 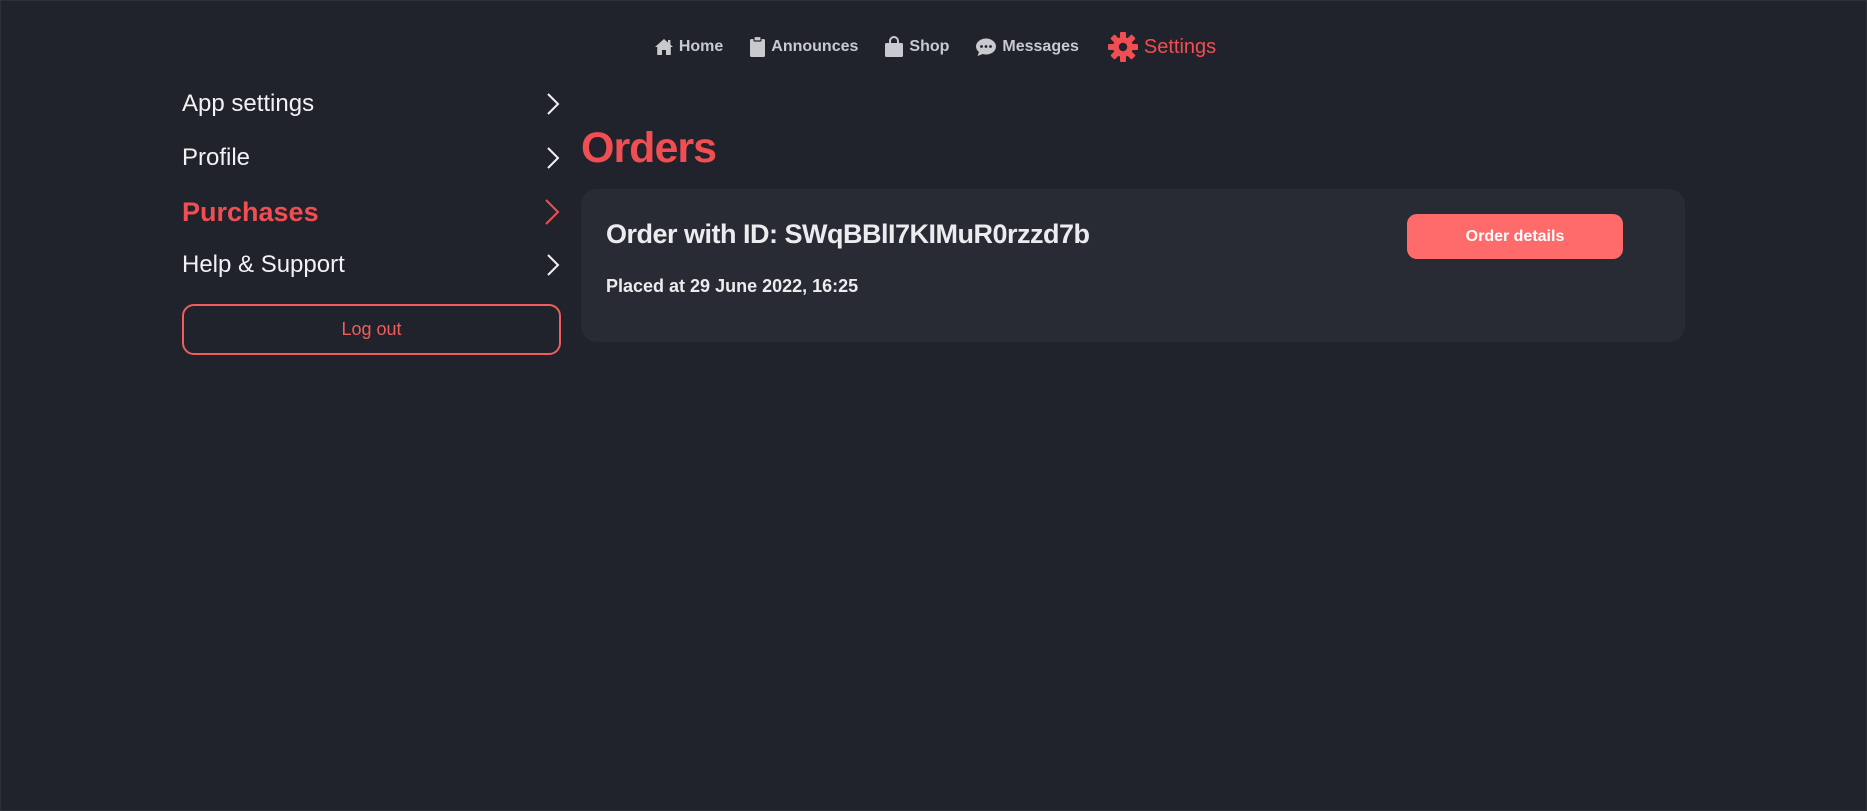 What do you see at coordinates (649, 148) in the screenshot?
I see `page-title: Orders` at bounding box center [649, 148].